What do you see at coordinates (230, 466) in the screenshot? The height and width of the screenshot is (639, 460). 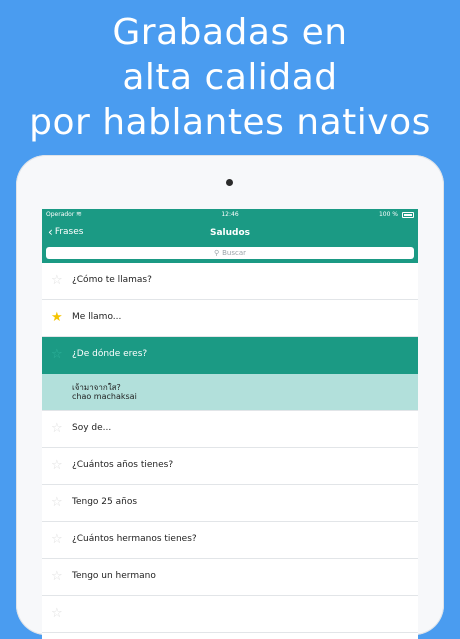 I see `list-item: ☆ ¿Cuántos años tienes?` at bounding box center [230, 466].